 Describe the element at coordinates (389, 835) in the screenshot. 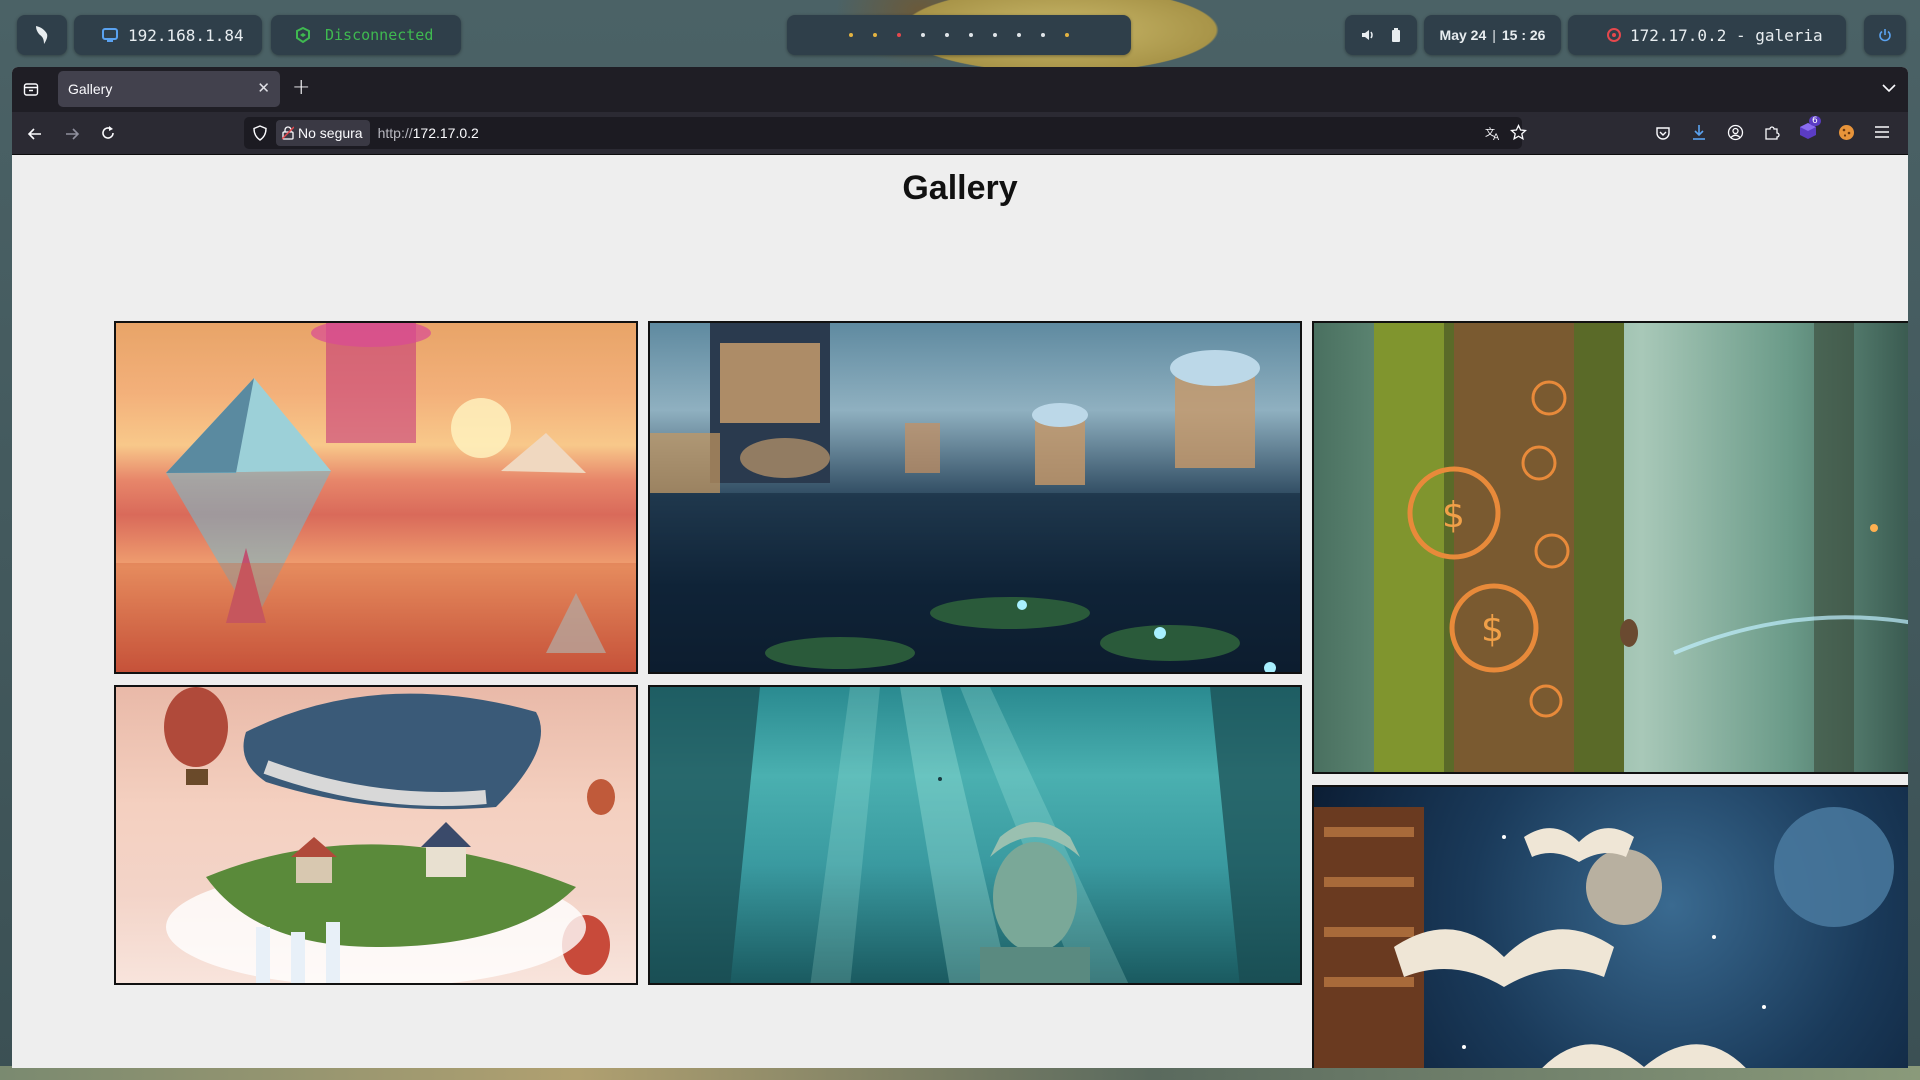

I see `whale-island-art` at that location.